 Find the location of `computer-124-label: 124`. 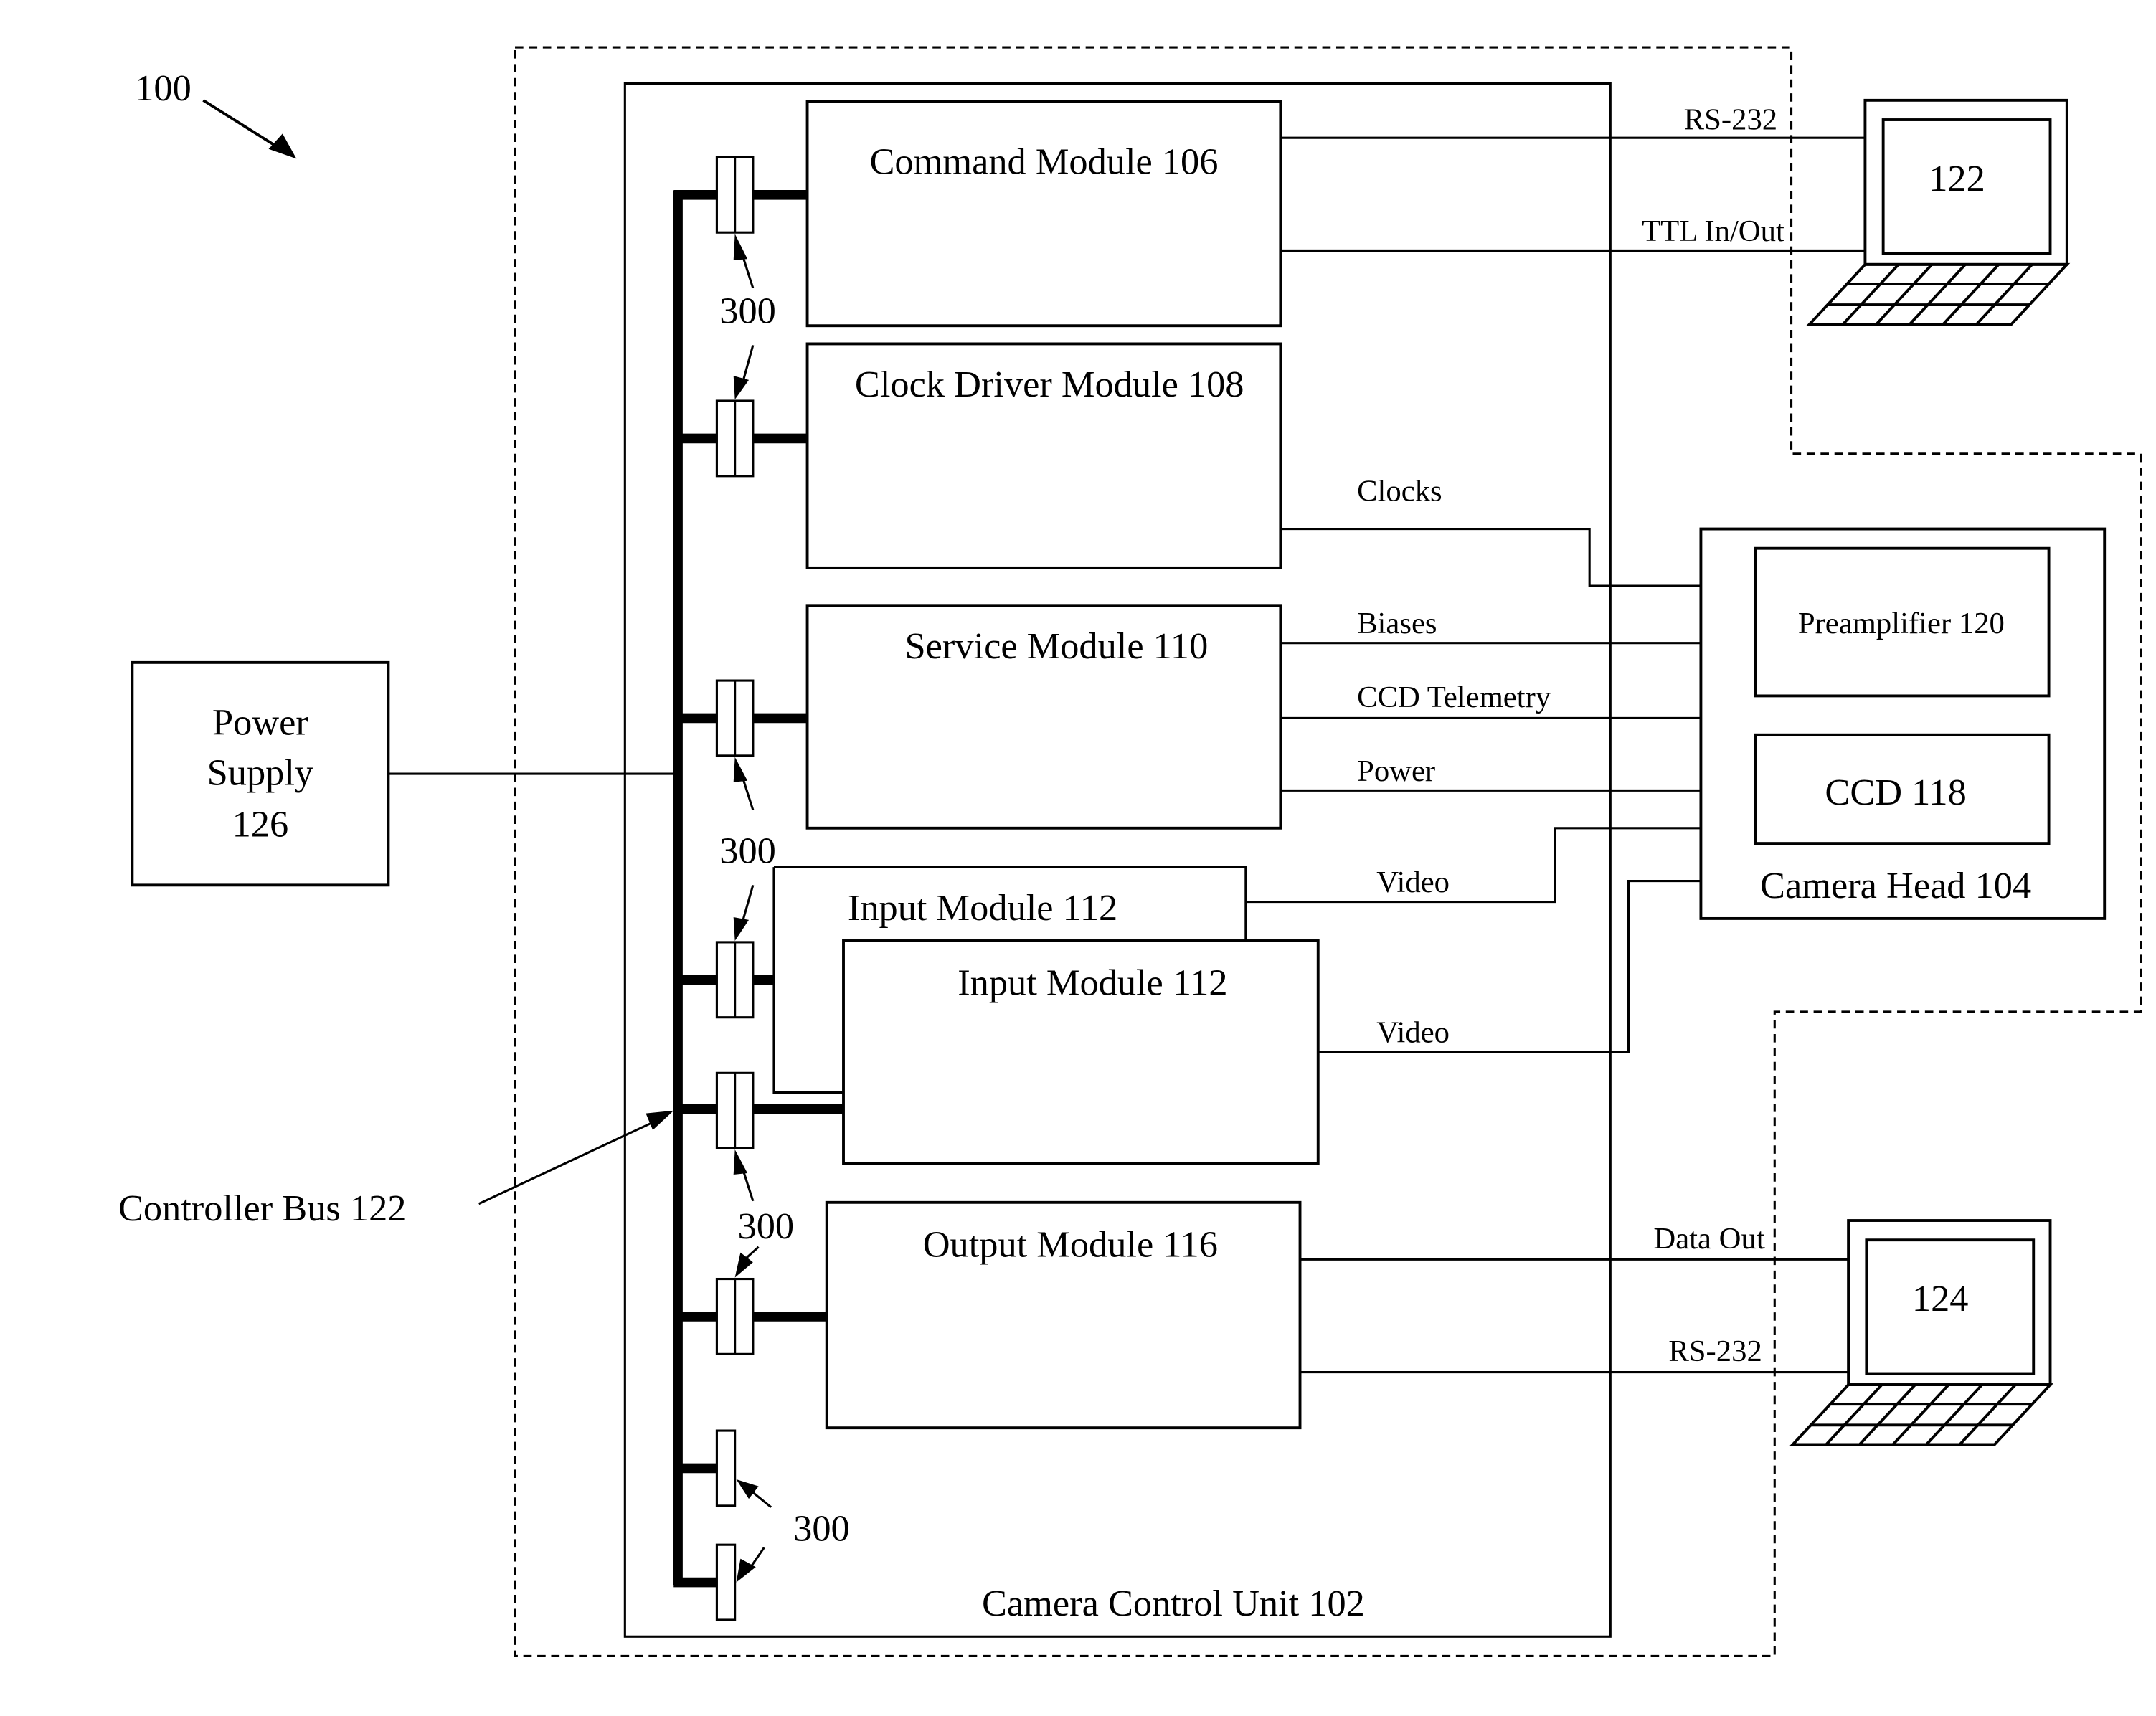

computer-124-label: 124 is located at coordinates (1940, 1298).